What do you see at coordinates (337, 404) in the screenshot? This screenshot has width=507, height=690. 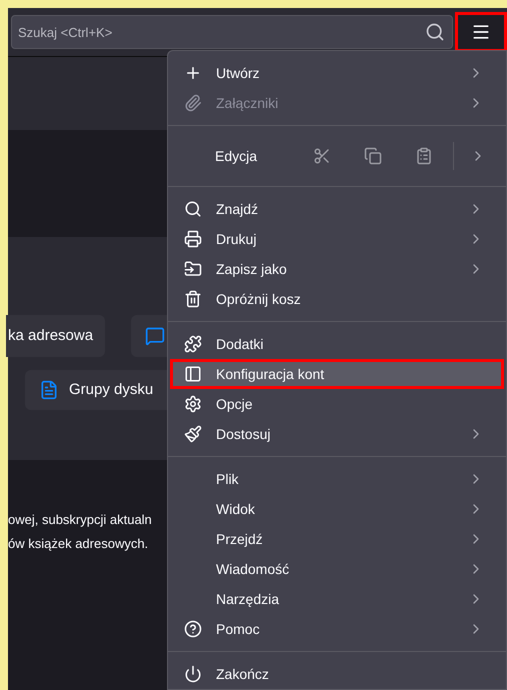 I see `menu-item: Opcje` at bounding box center [337, 404].